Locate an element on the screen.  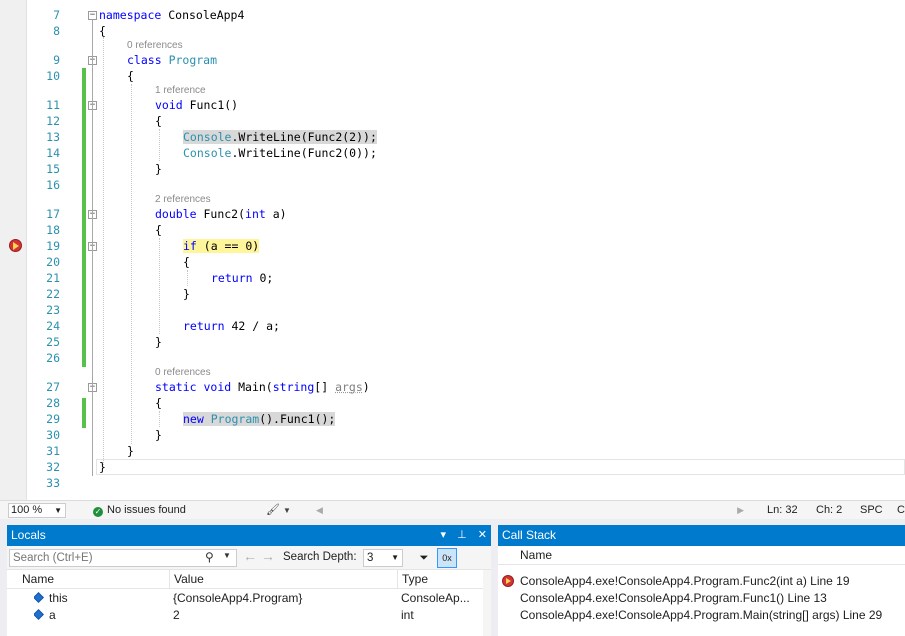
code-text: return 42 / a; is located at coordinates (231, 326).